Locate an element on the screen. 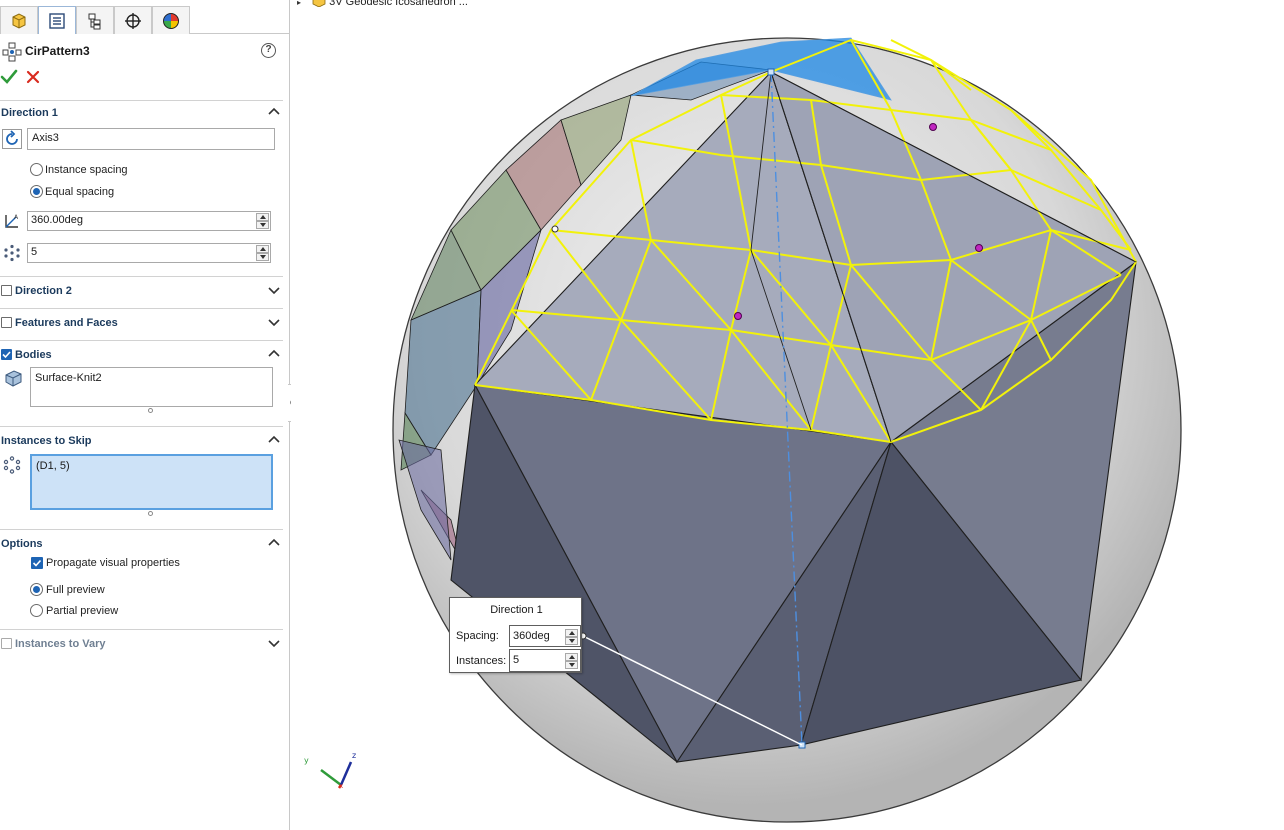 The height and width of the screenshot is (830, 1284). features-and-faces-checkbox is located at coordinates (6, 322).